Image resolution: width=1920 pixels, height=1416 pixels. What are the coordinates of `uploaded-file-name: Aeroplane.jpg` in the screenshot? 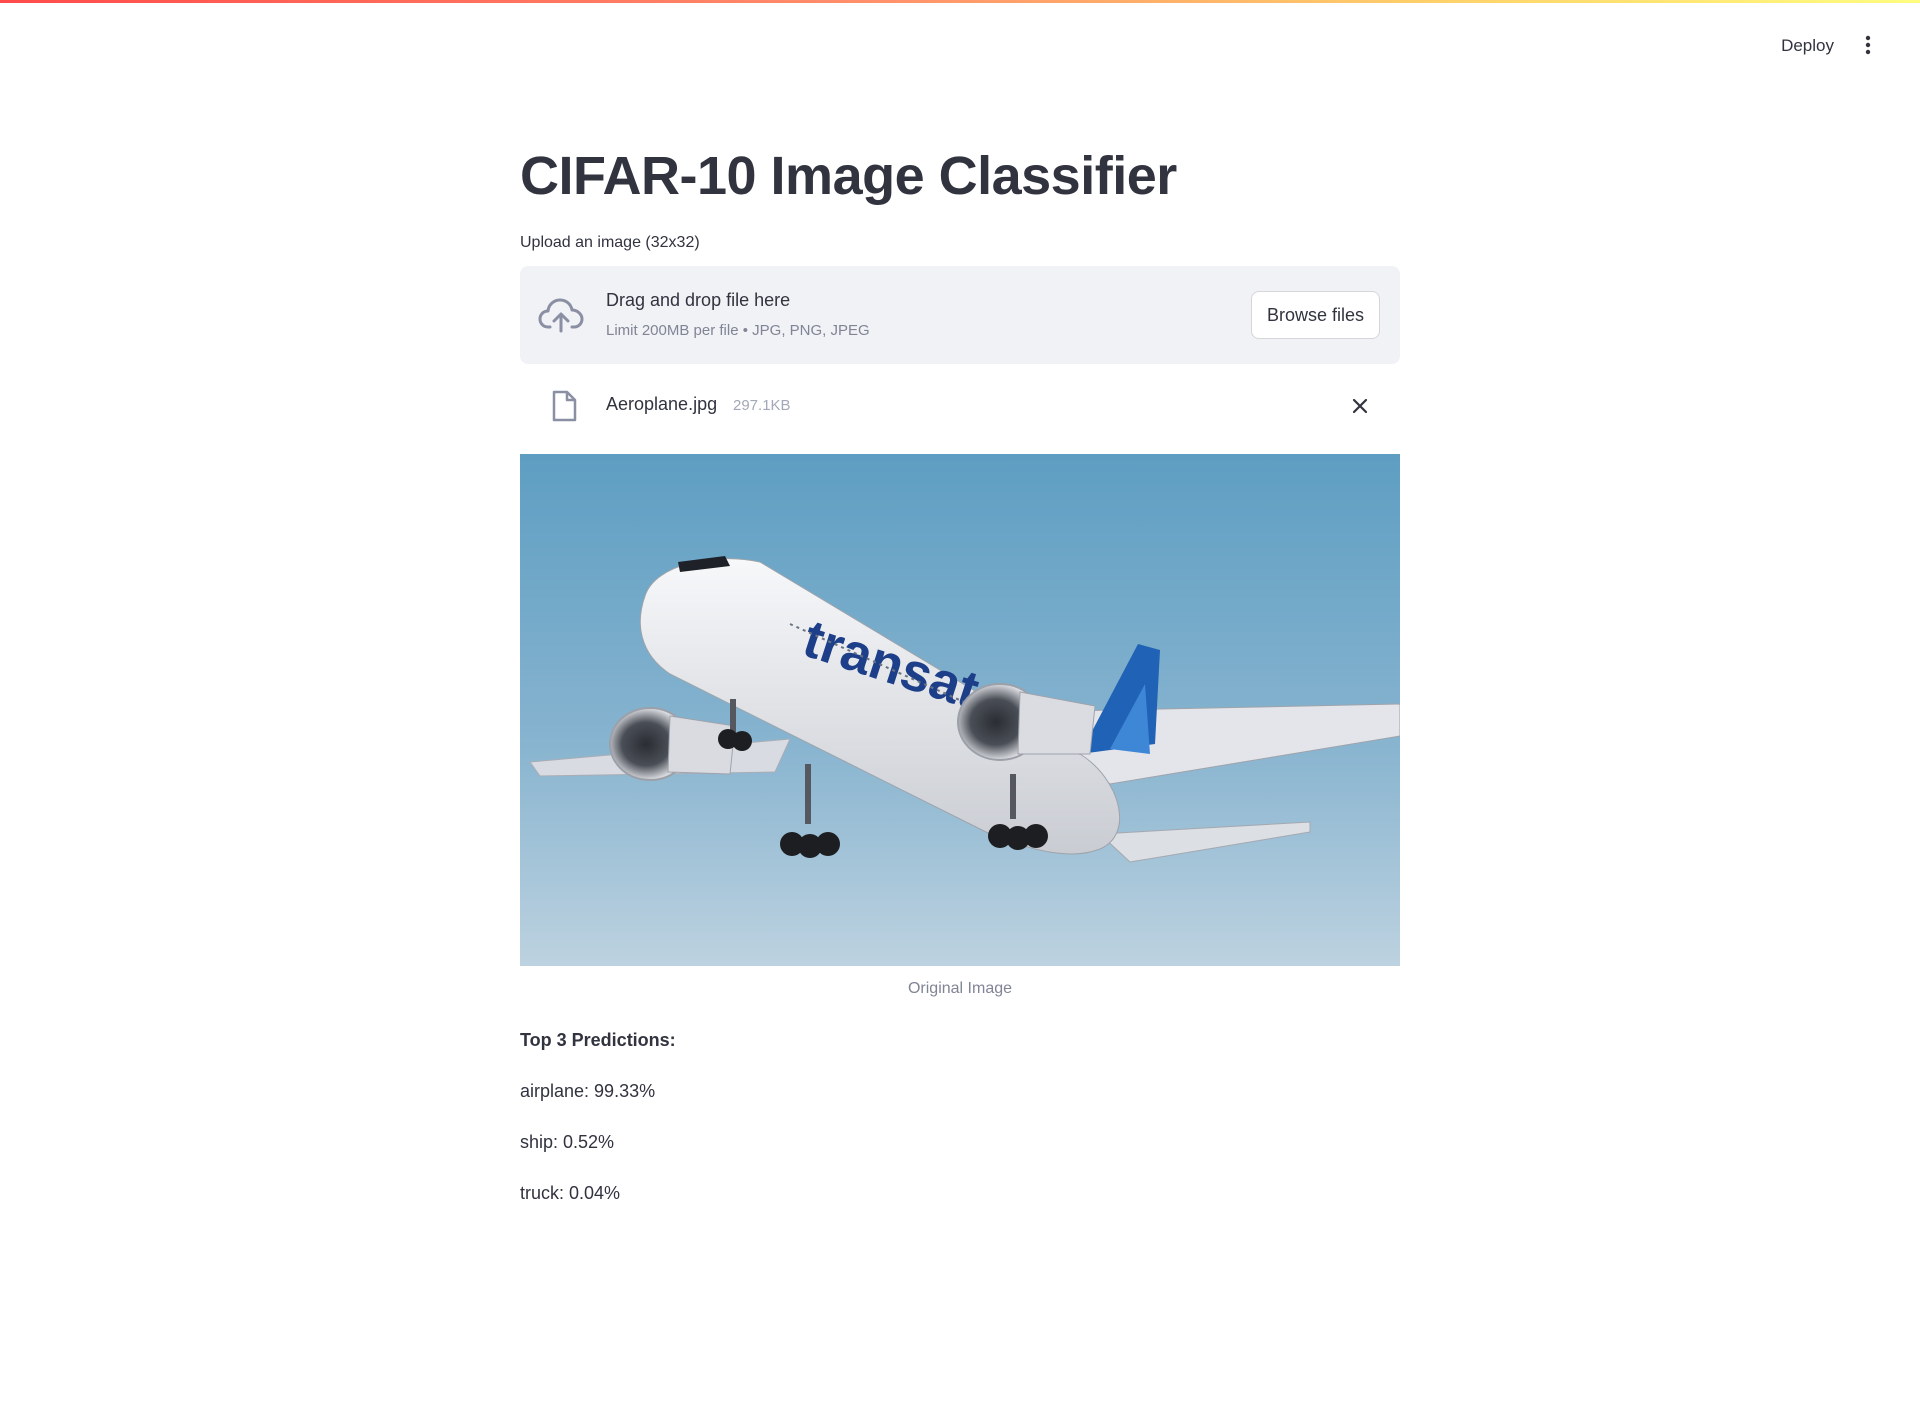 It's located at (662, 404).